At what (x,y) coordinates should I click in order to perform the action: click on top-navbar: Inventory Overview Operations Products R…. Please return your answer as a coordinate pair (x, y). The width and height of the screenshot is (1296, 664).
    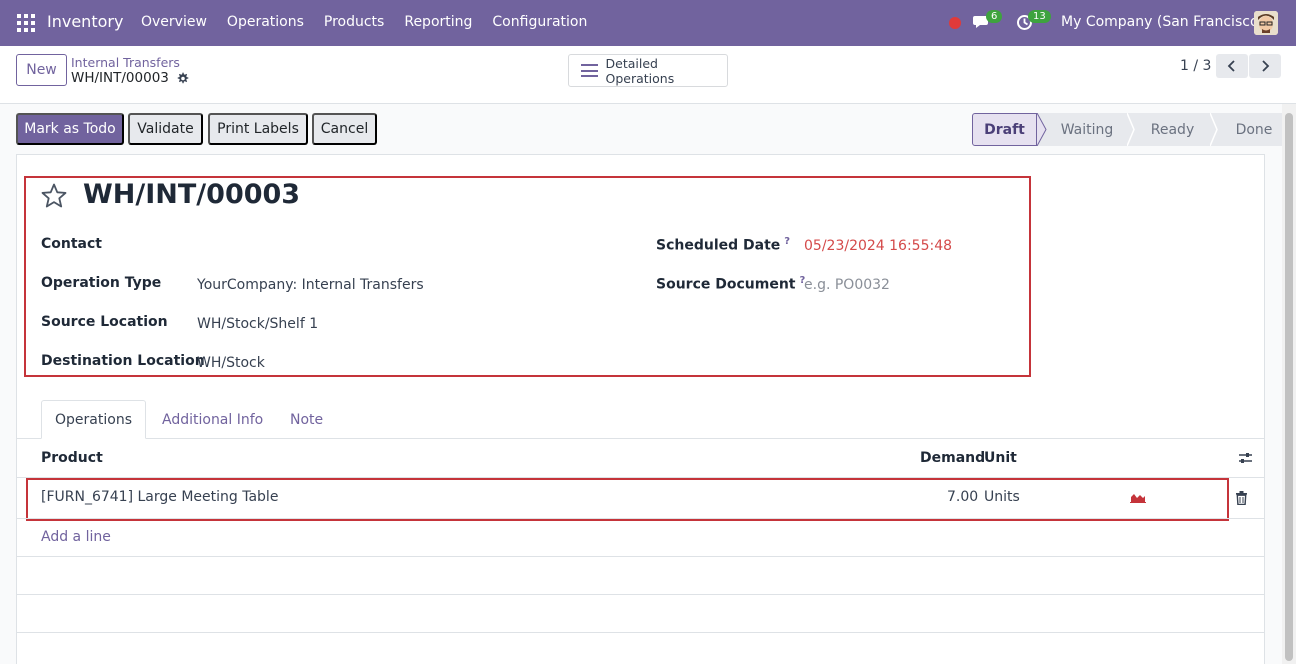
    Looking at the image, I should click on (648, 23).